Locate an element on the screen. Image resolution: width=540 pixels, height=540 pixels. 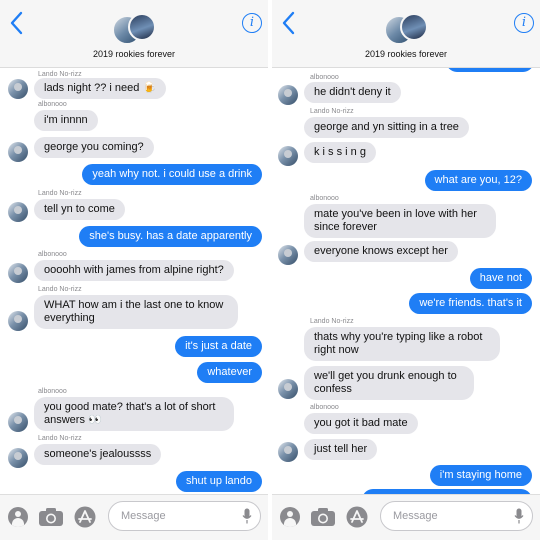
outgoing-message-bubble: we're friends. that's it is located at coordinates (470, 303).